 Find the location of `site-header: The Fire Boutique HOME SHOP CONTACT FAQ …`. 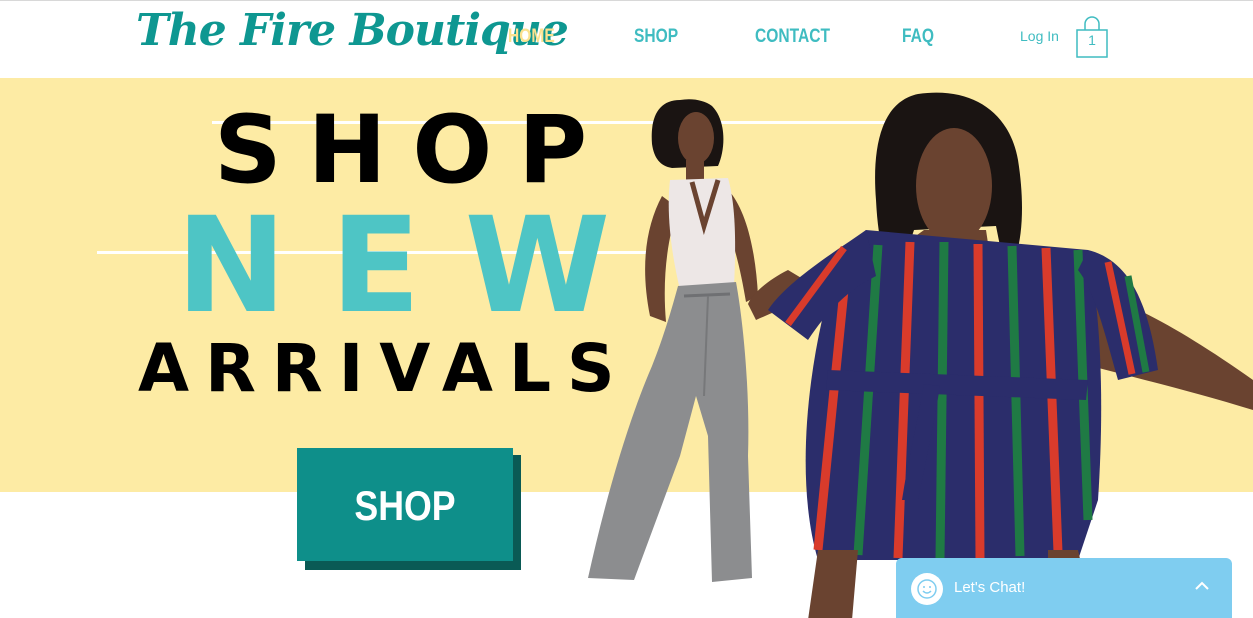

site-header: The Fire Boutique HOME SHOP CONTACT FAQ … is located at coordinates (626, 39).